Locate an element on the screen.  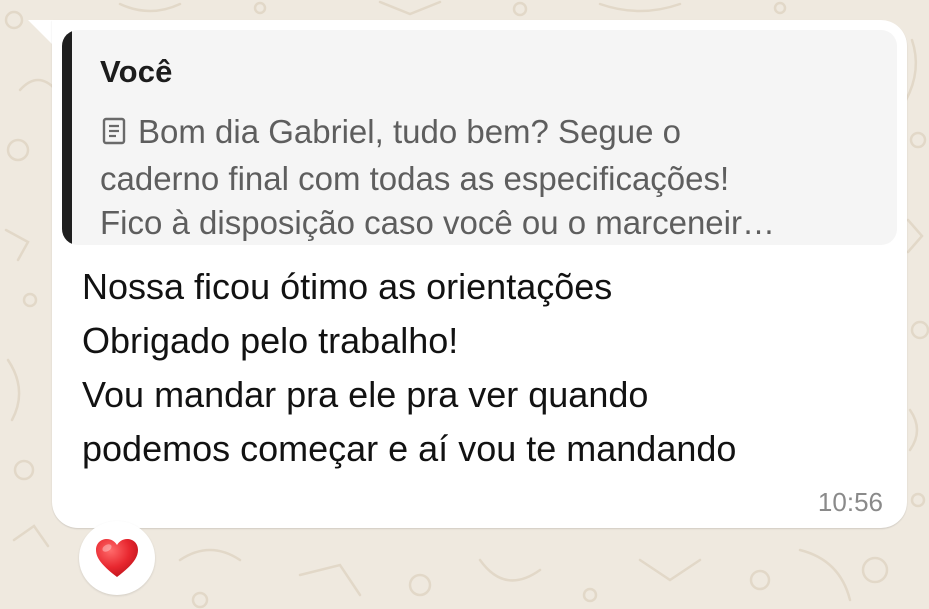
reaction-badge is located at coordinates (117, 558).